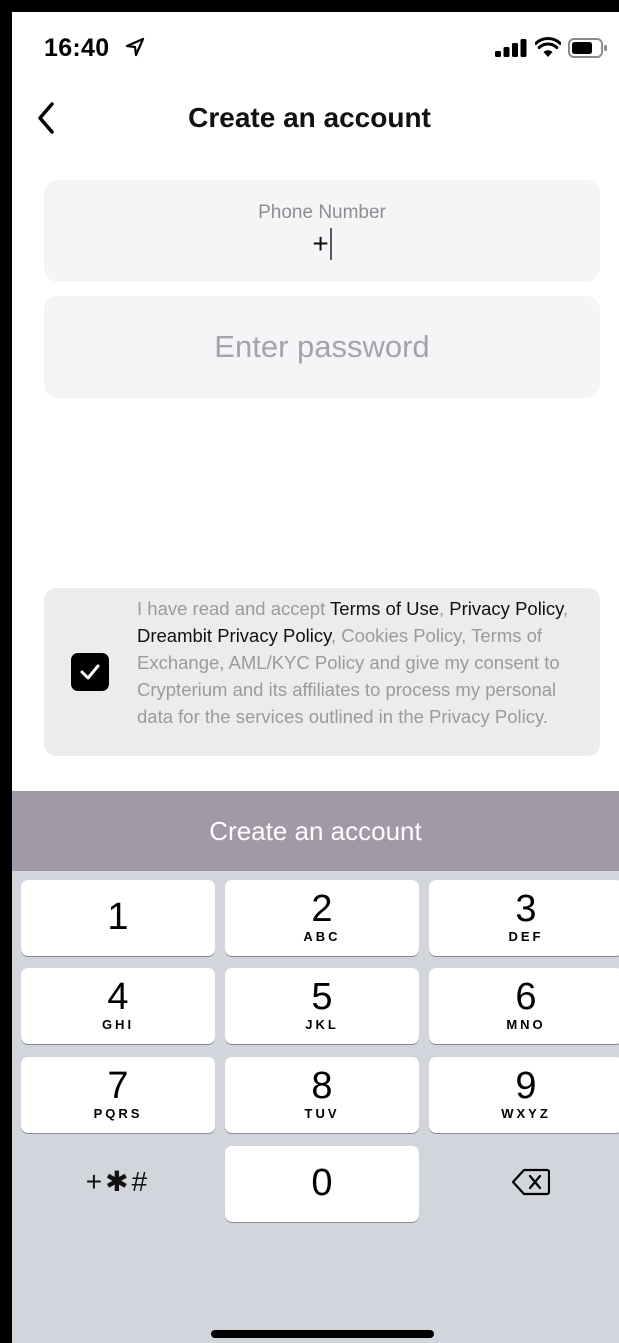 Image resolution: width=619 pixels, height=1343 pixels. I want to click on terms-of-use-link: Terms of Use, so click(384, 608).